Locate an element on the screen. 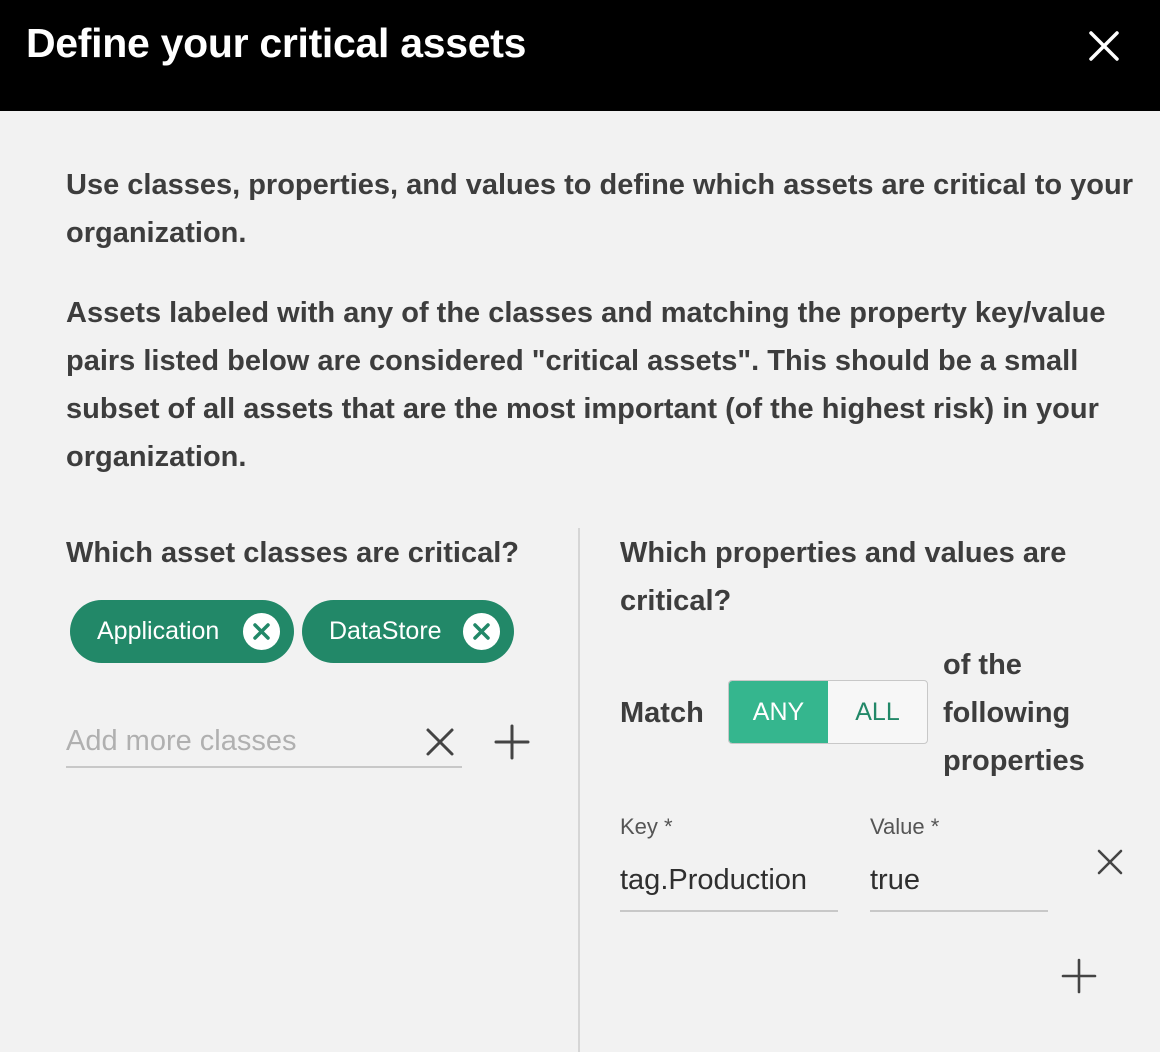 This screenshot has height=1052, width=1160. match-all-option: ALL is located at coordinates (877, 712).